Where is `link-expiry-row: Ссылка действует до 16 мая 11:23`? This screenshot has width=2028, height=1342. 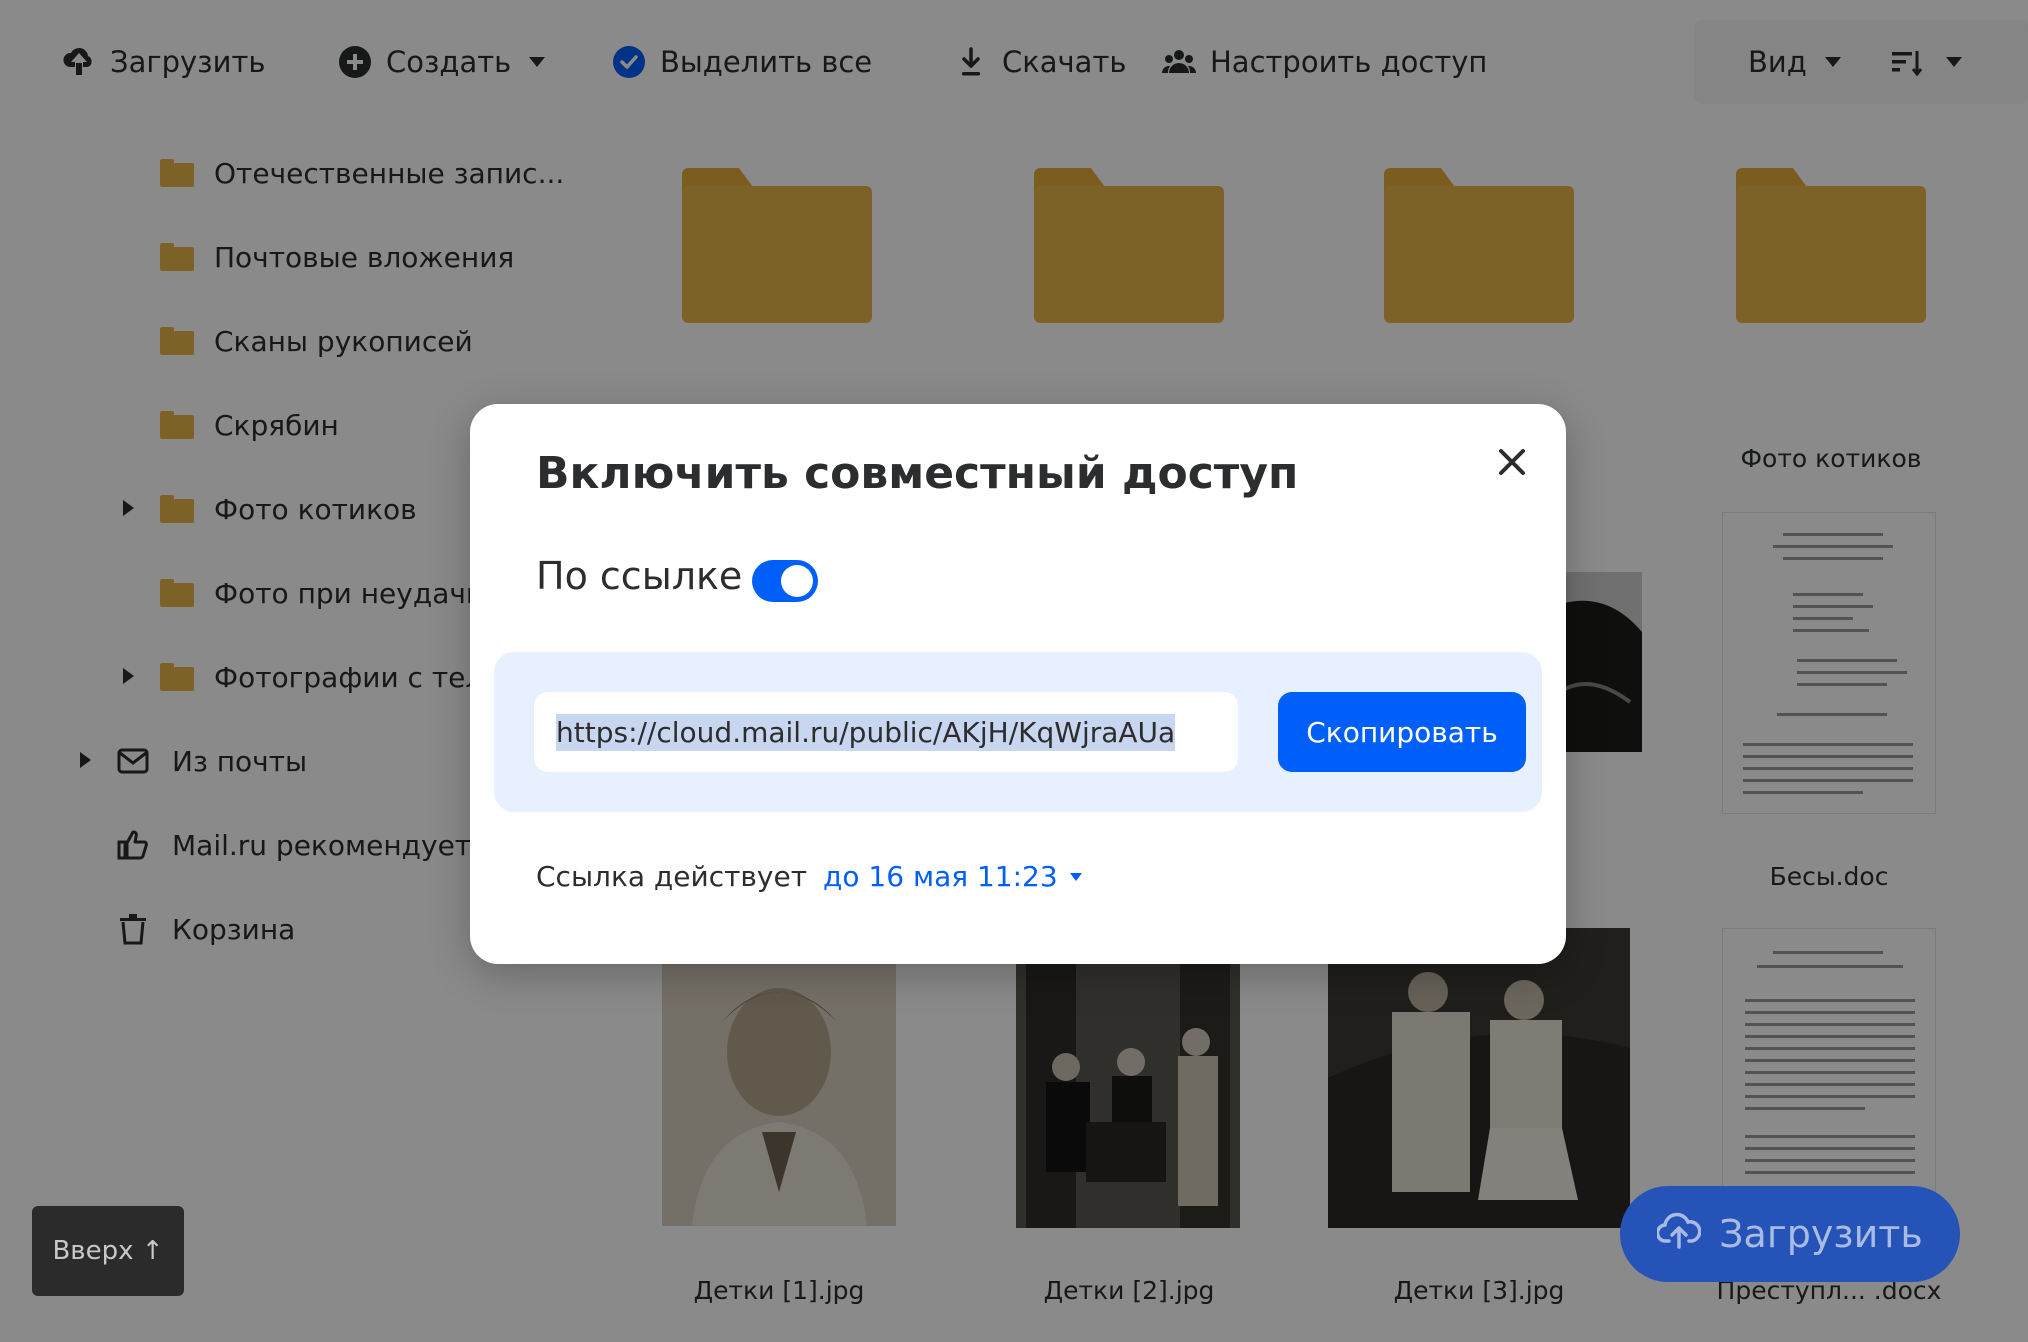
link-expiry-row: Ссылка действует до 16 мая 11:23 is located at coordinates (809, 876).